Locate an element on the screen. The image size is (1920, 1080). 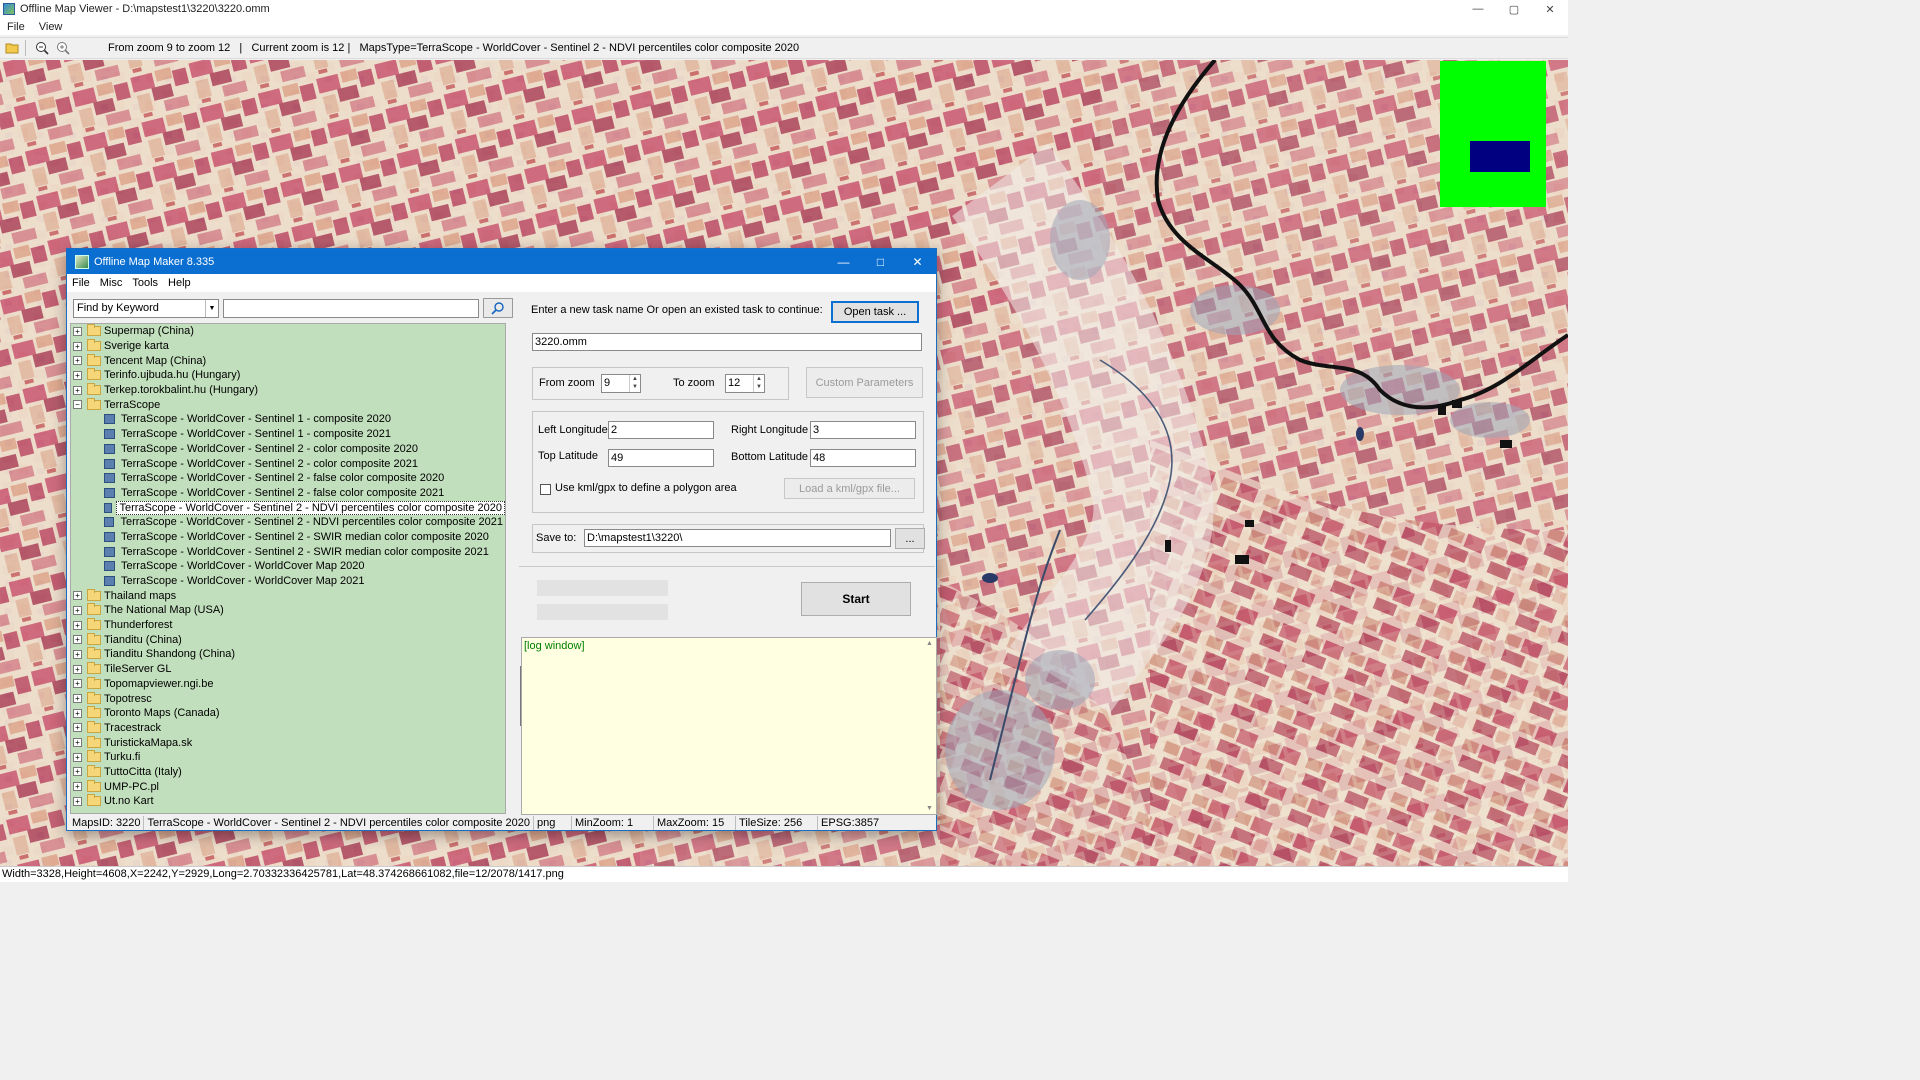
log-window: [log window] ▲ ▼ is located at coordinates (729, 726).